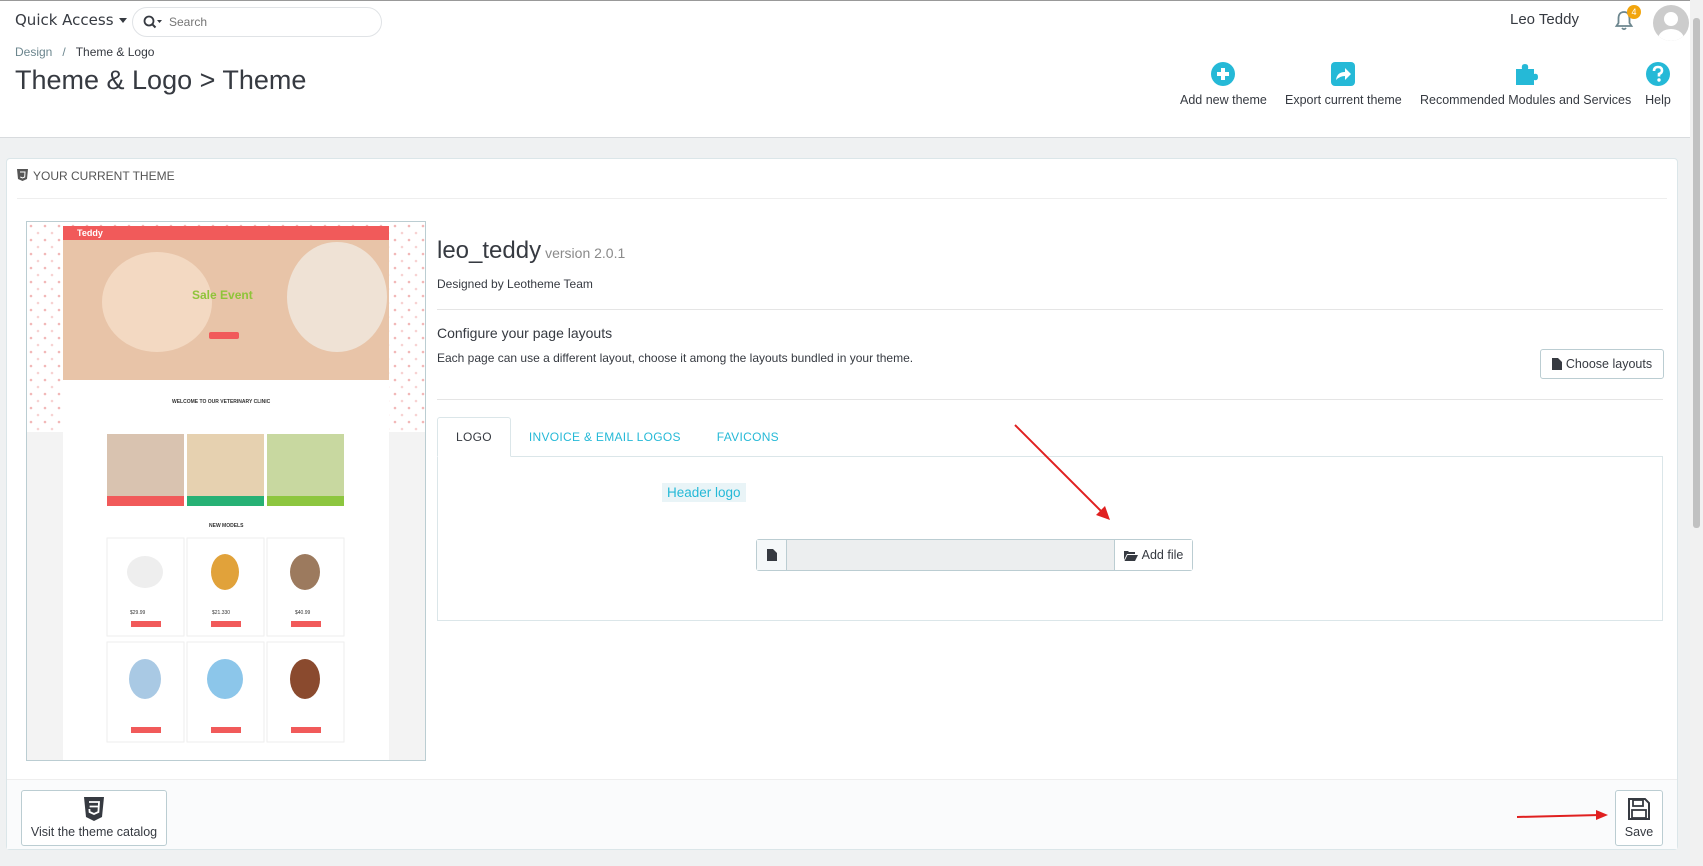 This screenshot has width=1703, height=866. What do you see at coordinates (1639, 832) in the screenshot?
I see `save-label: Save` at bounding box center [1639, 832].